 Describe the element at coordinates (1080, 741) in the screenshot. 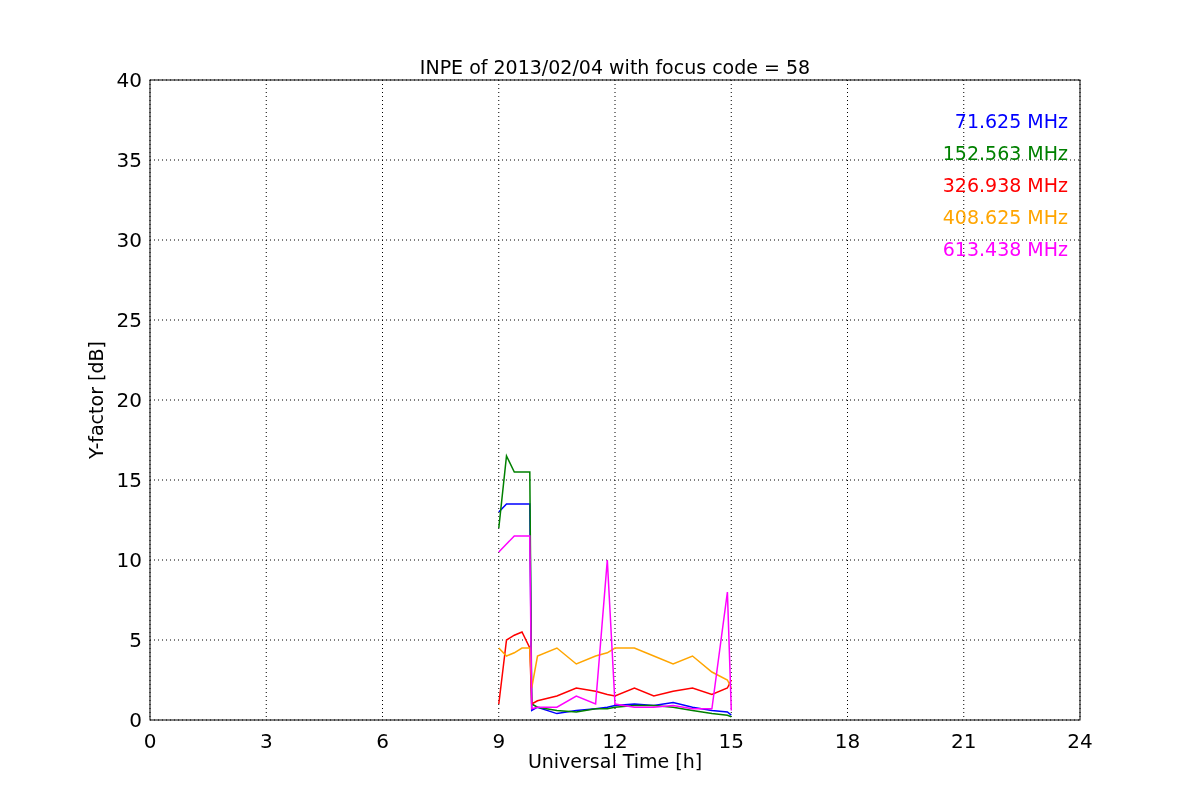

I see `x-tick-label: 24` at that location.